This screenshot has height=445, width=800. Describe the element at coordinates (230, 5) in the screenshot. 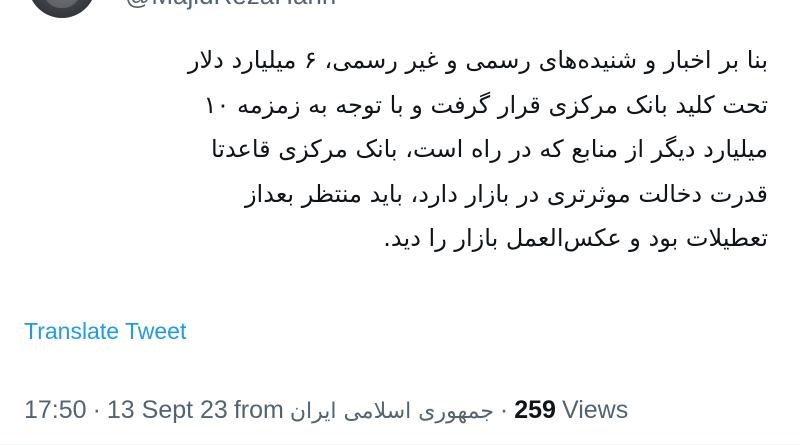

I see `author-handle: @MajidRezaHariri` at that location.